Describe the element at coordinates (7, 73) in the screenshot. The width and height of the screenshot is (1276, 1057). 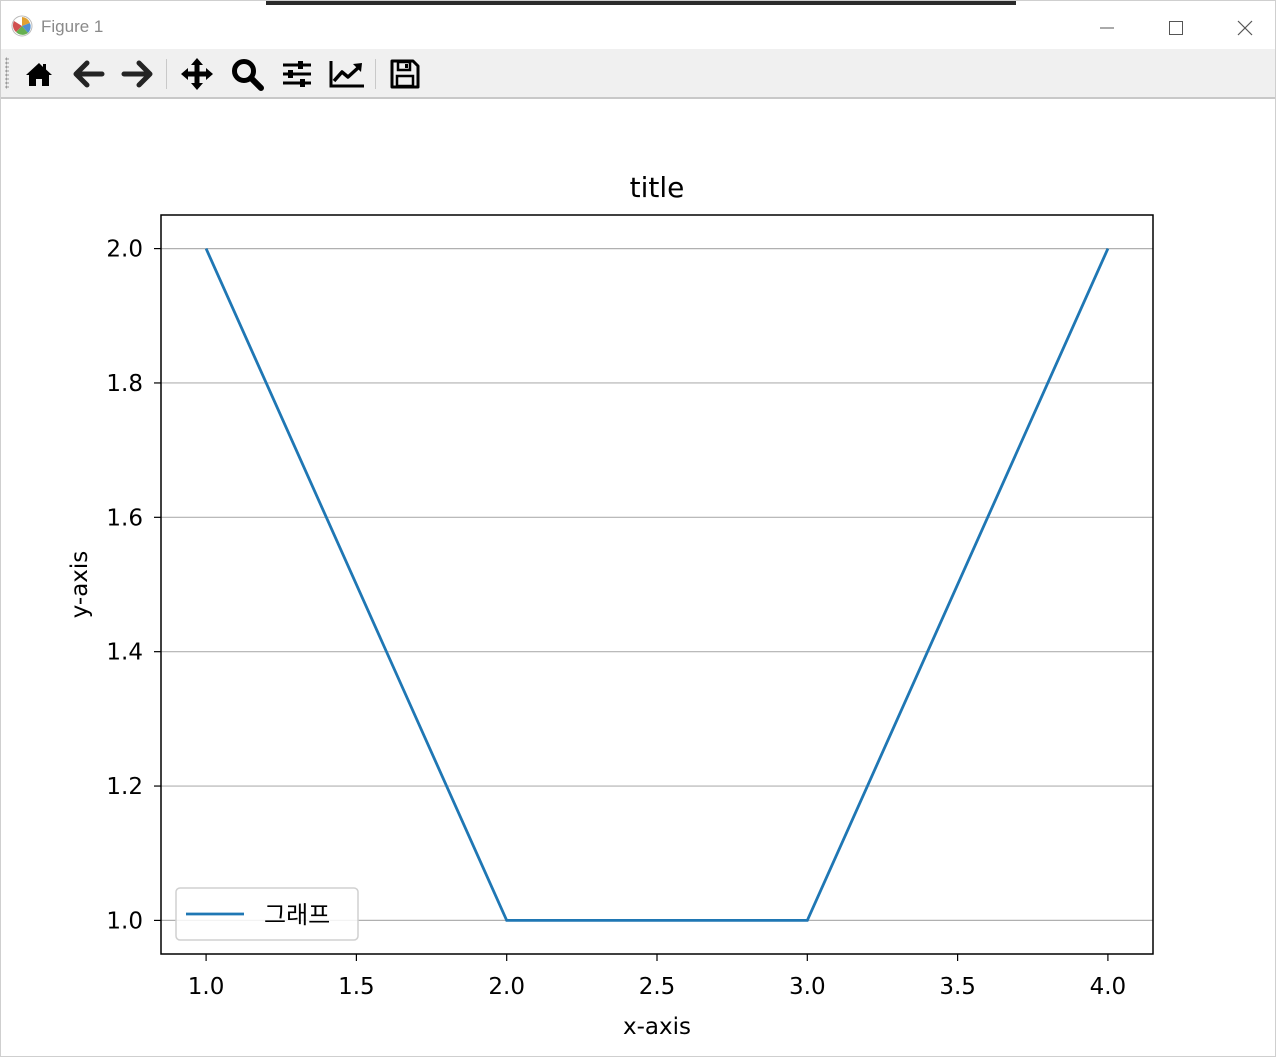
I see `toolbar-grip` at that location.